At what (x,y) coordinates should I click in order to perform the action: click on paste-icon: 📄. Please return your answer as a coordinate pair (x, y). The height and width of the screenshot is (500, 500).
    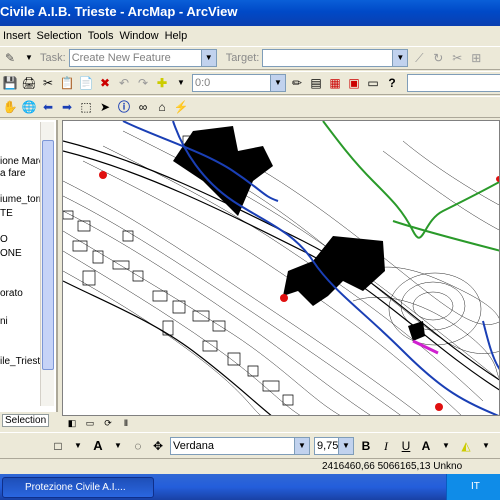
    Looking at the image, I should click on (86, 83).